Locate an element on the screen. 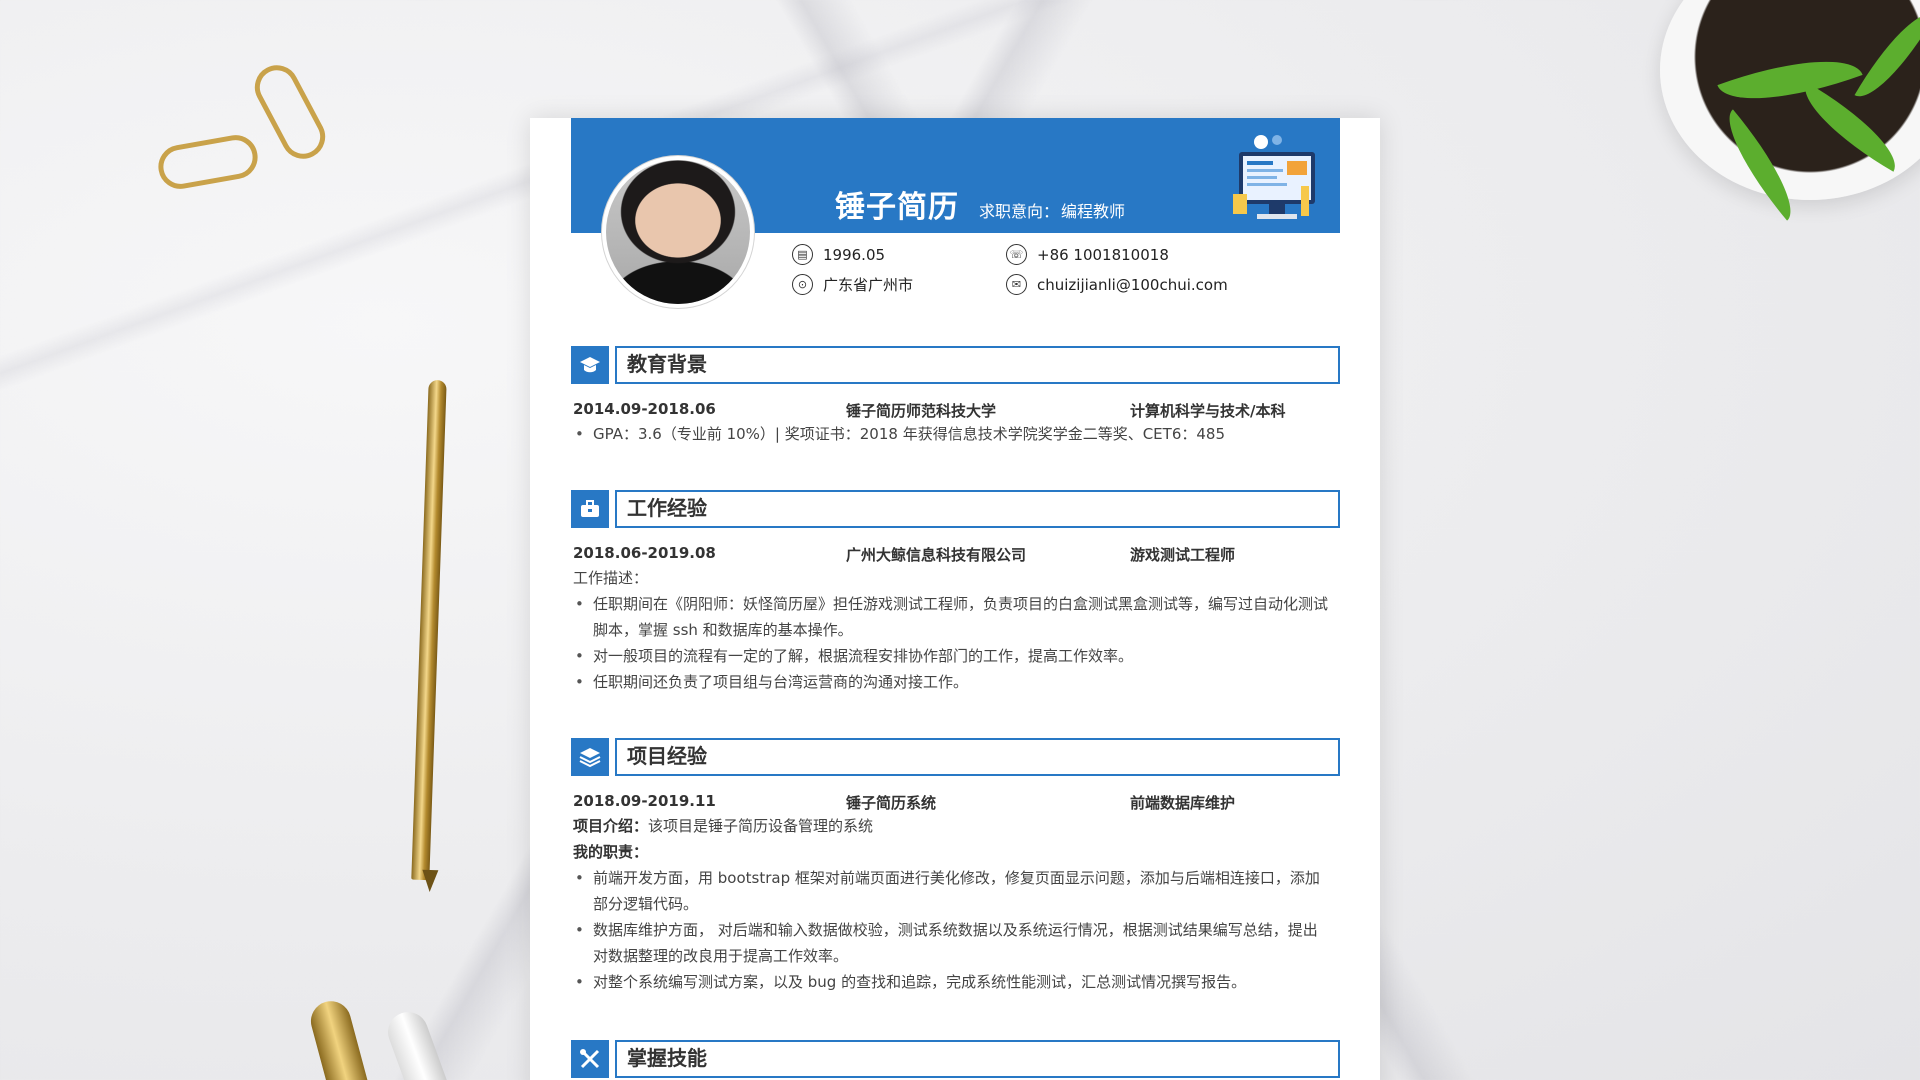  work-bullet-continued: 脚本，掌握 ssh 和数据库的基本操作。 is located at coordinates (723, 630).